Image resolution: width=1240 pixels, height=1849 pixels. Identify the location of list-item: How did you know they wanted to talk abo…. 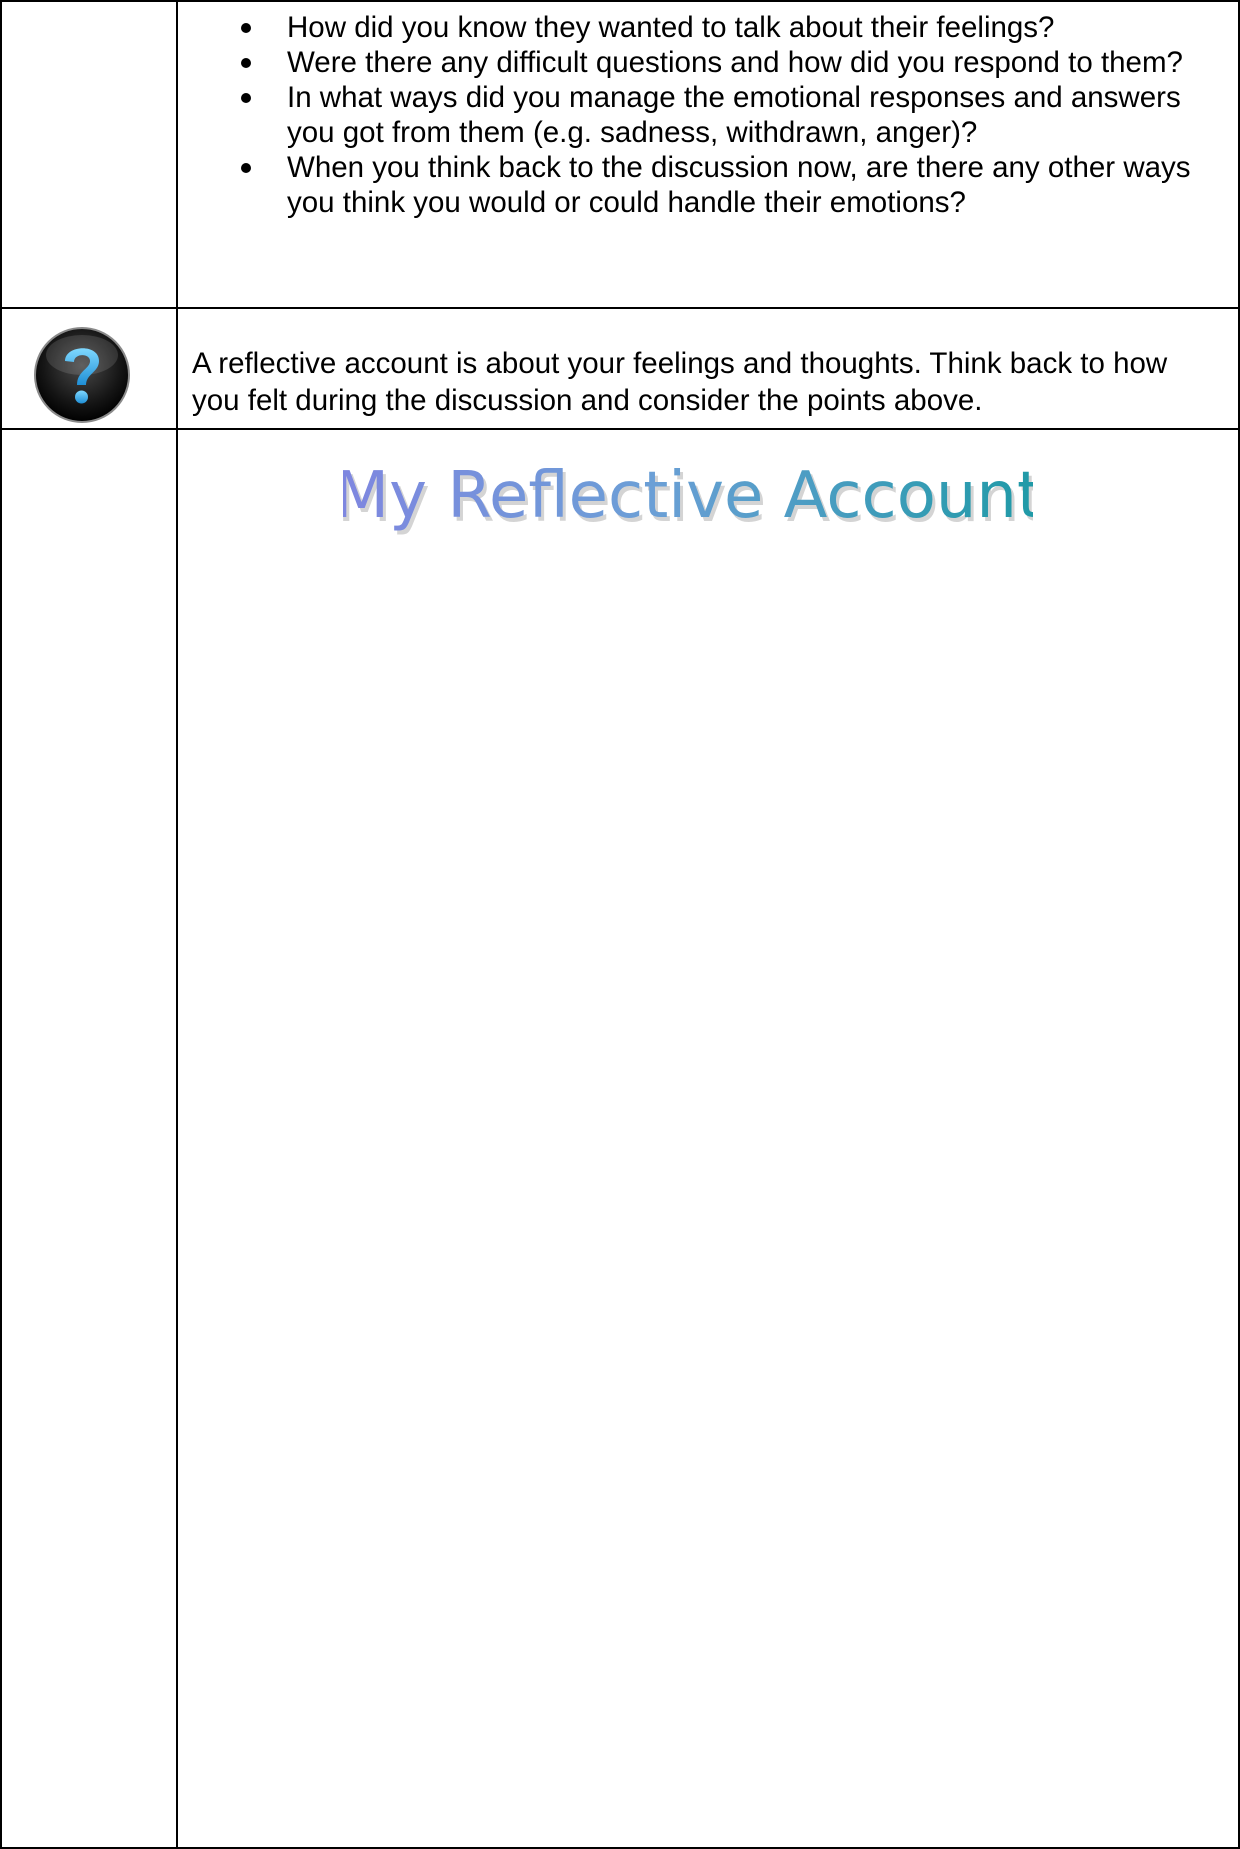
(724, 27).